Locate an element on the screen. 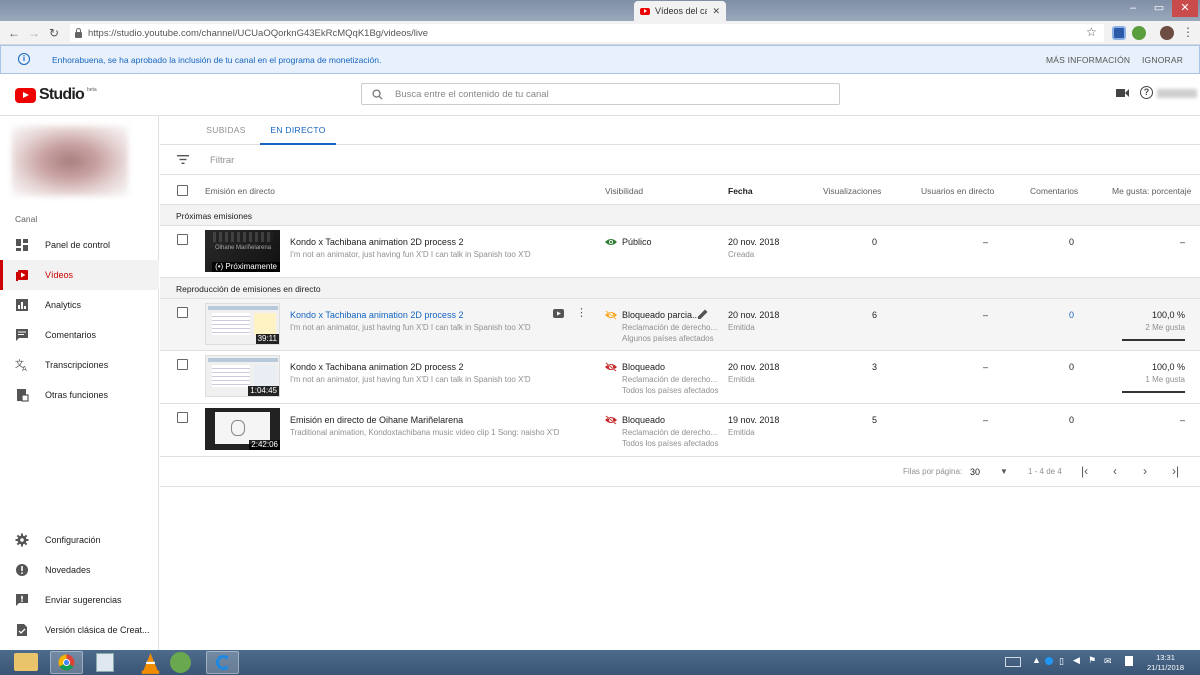  vlc-icon is located at coordinates (150, 663).